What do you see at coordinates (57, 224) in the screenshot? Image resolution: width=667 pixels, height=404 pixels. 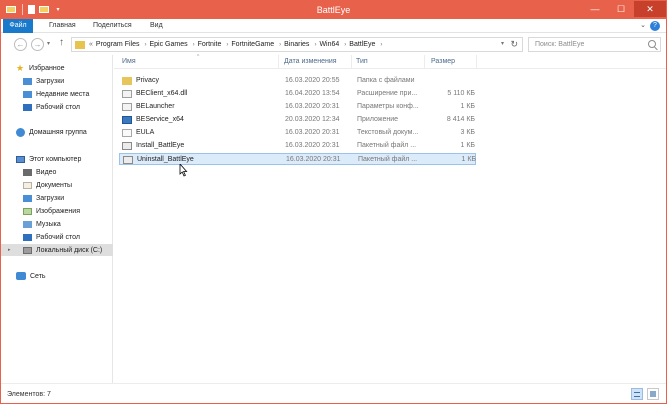 I see `sidebar-item-music: Музыка` at bounding box center [57, 224].